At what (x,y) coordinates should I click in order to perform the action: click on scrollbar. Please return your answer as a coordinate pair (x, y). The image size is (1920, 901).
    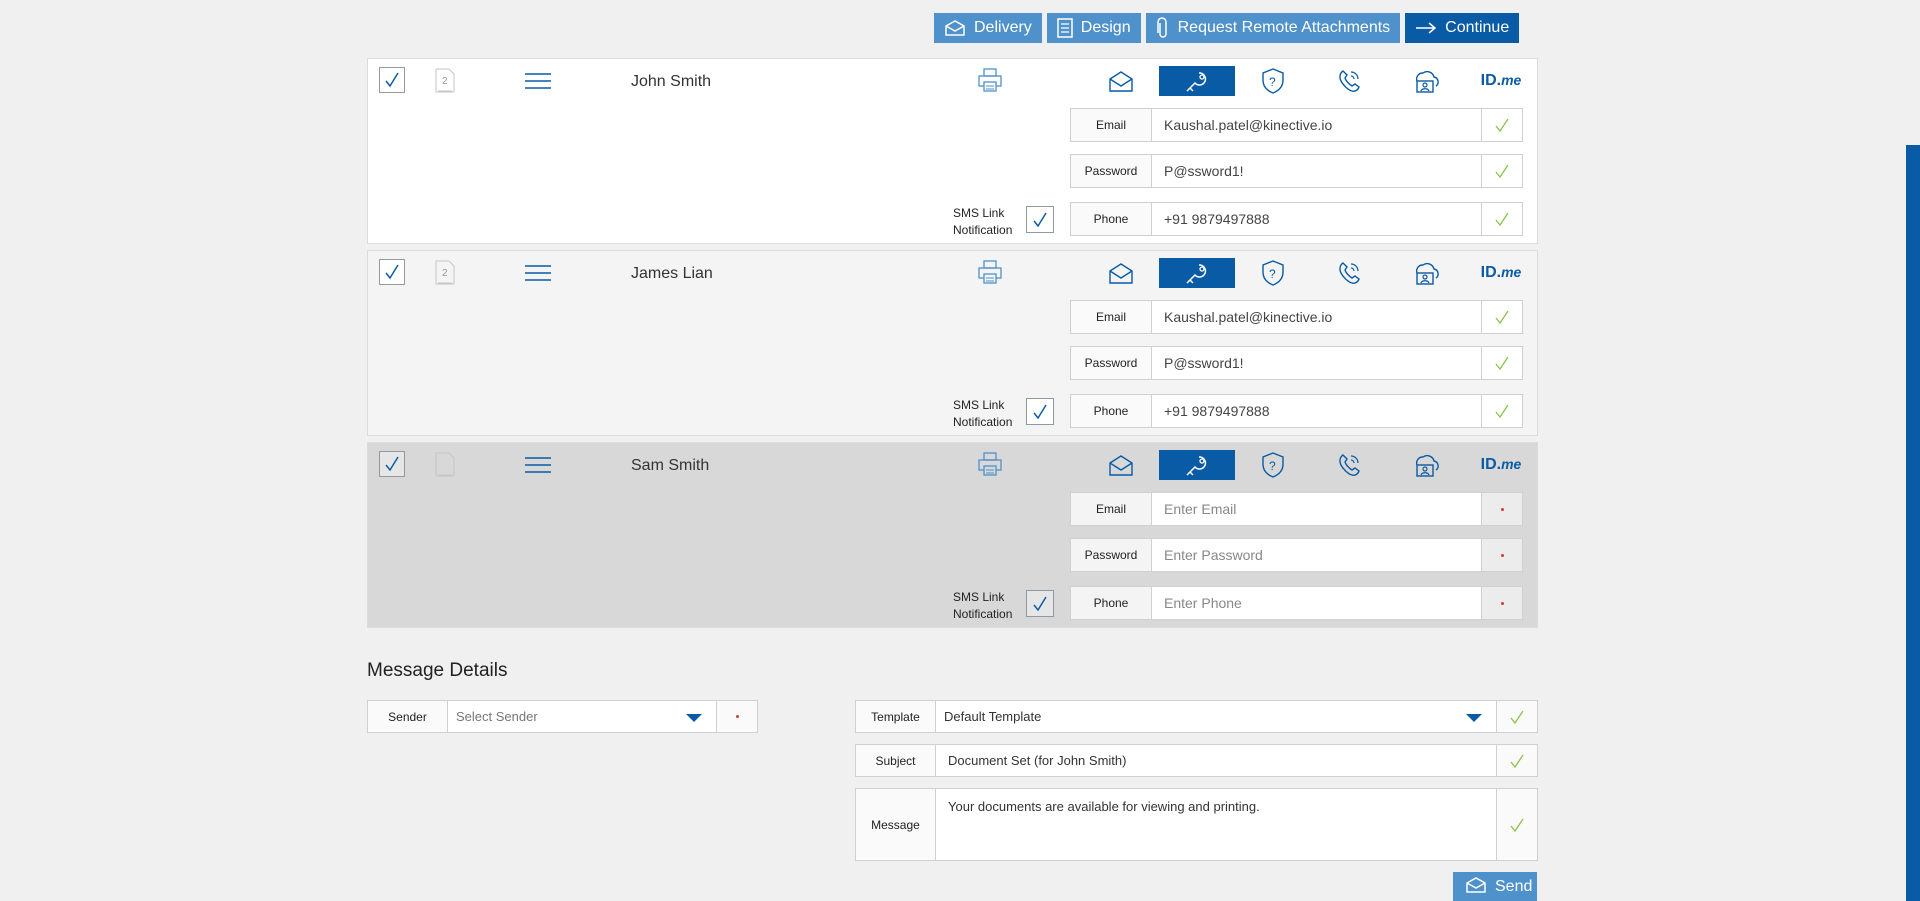
    Looking at the image, I should click on (1913, 523).